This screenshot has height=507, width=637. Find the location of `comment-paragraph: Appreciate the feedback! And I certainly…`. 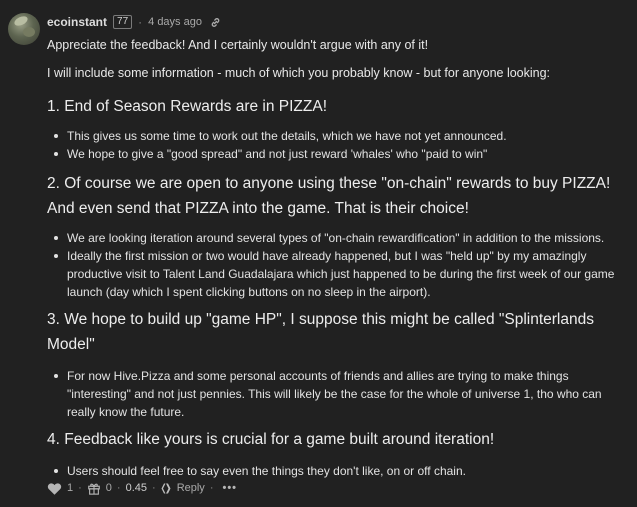

comment-paragraph: Appreciate the feedback! And I certainly… is located at coordinates (238, 45).